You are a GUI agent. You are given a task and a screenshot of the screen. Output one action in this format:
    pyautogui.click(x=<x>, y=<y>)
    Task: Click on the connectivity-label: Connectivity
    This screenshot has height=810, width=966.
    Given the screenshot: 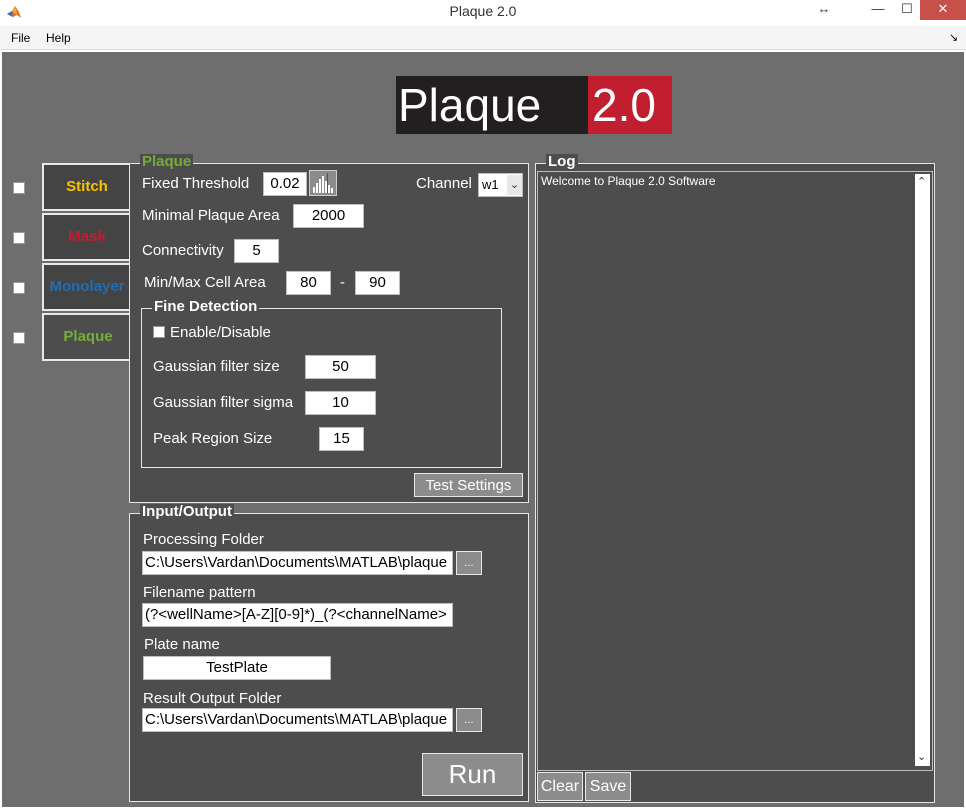 What is the action you would take?
    pyautogui.click(x=183, y=250)
    